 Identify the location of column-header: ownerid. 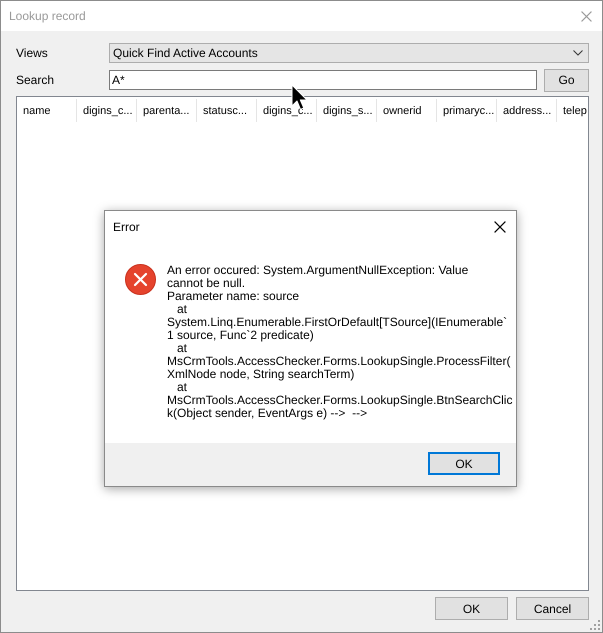
(407, 110).